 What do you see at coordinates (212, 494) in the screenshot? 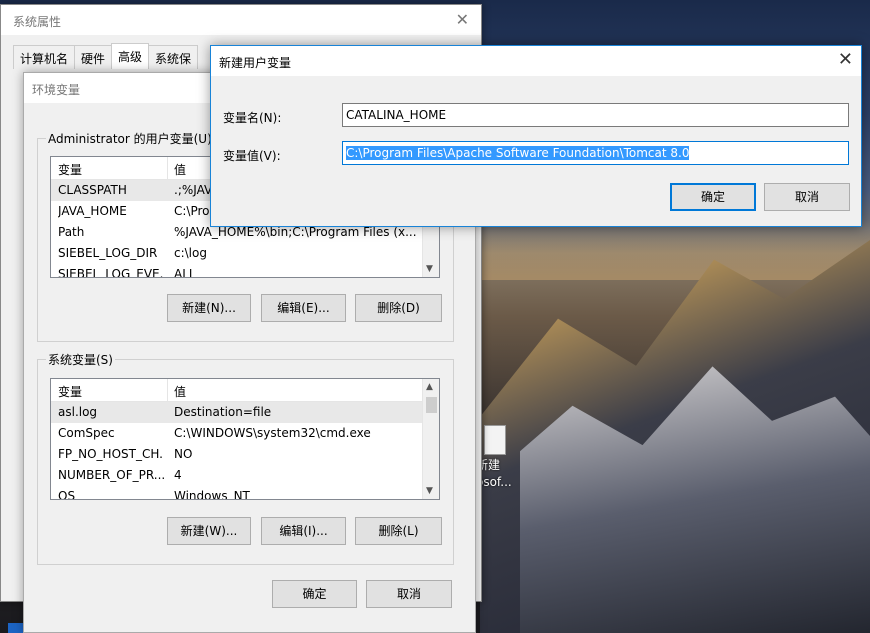
I see `var-value: Windows_NT` at bounding box center [212, 494].